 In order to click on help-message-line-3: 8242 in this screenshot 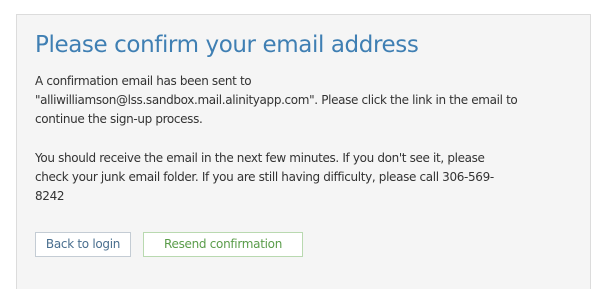, I will do `click(50, 196)`.